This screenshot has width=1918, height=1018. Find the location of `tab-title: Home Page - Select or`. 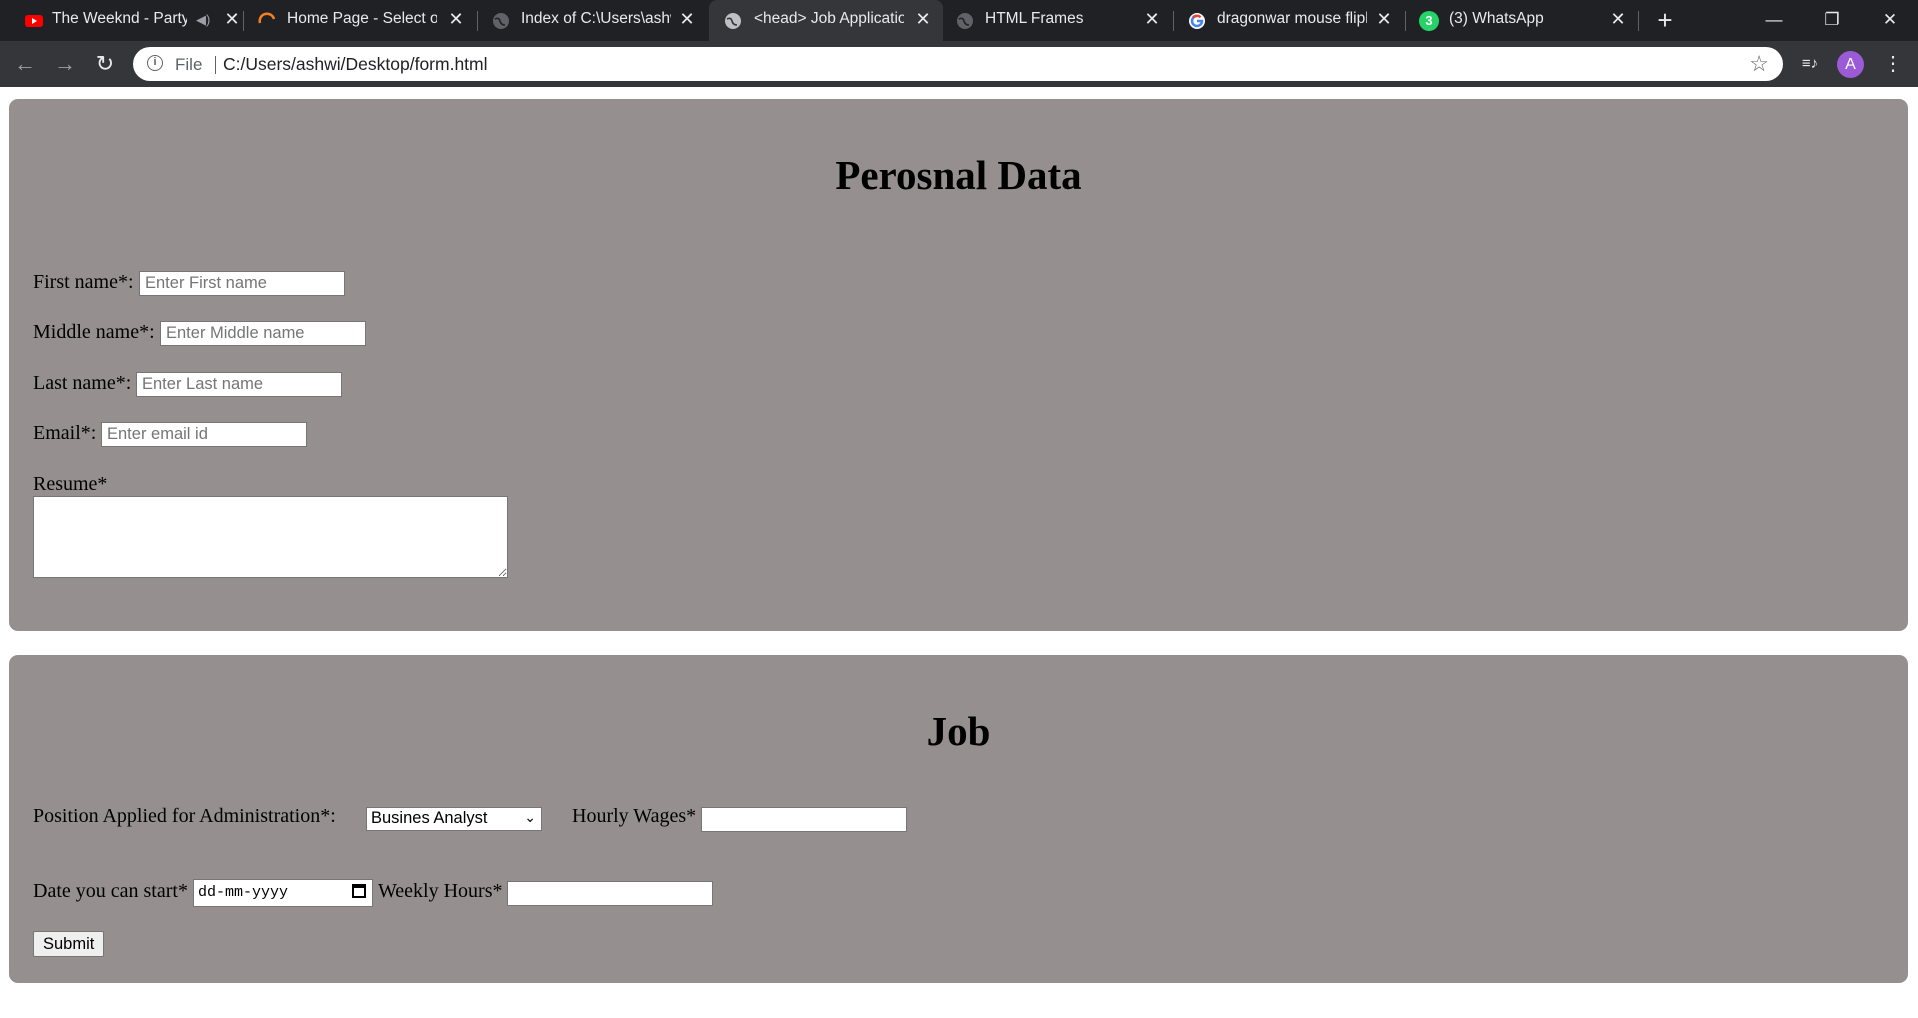

tab-title: Home Page - Select or is located at coordinates (362, 18).